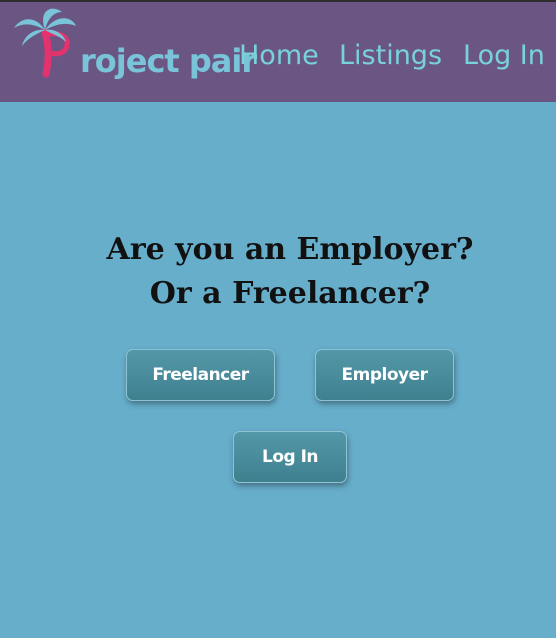  What do you see at coordinates (279, 55) in the screenshot?
I see `nav-home-link: Home` at bounding box center [279, 55].